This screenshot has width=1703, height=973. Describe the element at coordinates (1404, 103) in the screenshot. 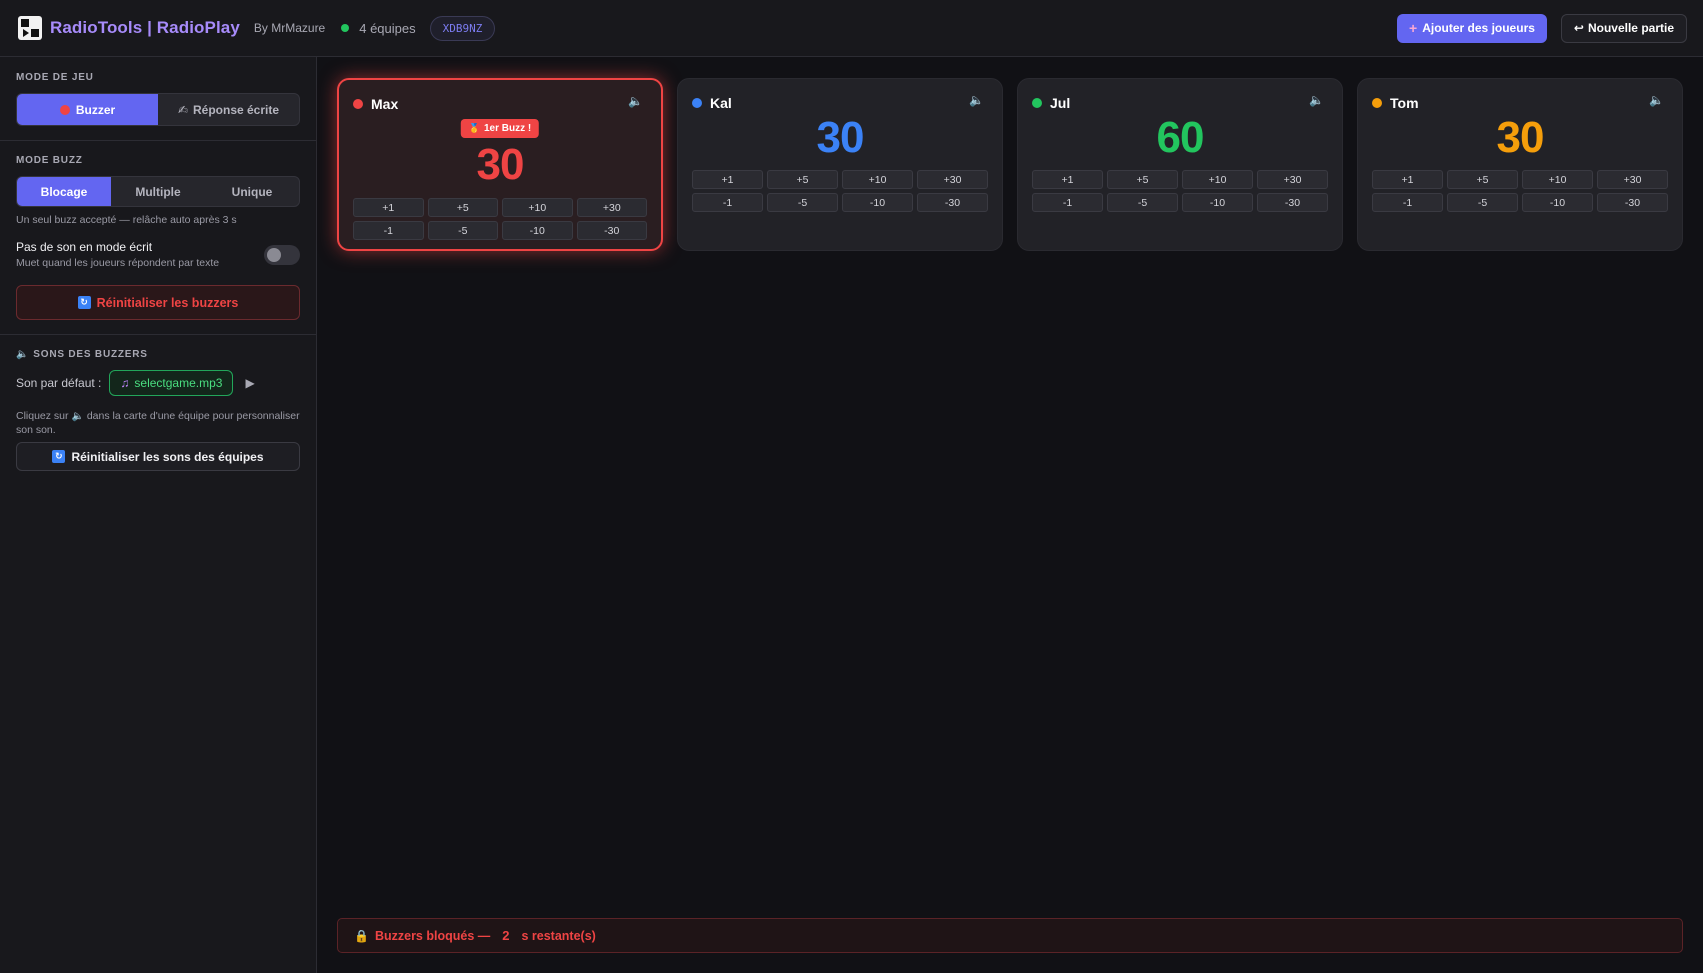

I see `team-name: Tom` at that location.